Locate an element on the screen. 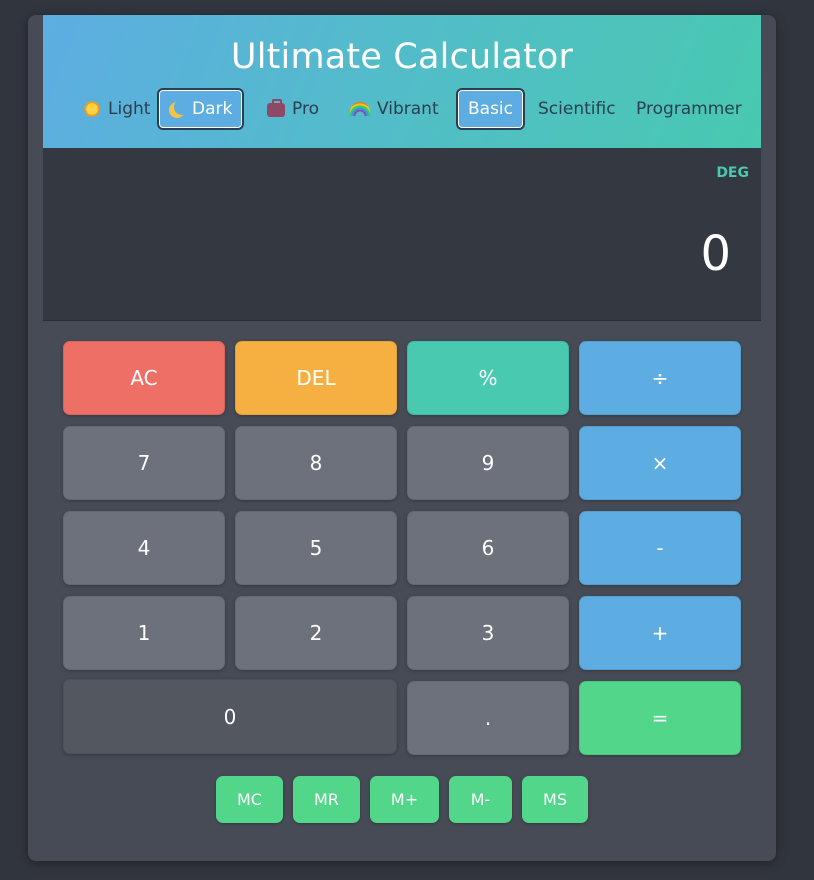 This screenshot has height=880, width=814. theme-vibrant-label: Vibrant is located at coordinates (408, 109).